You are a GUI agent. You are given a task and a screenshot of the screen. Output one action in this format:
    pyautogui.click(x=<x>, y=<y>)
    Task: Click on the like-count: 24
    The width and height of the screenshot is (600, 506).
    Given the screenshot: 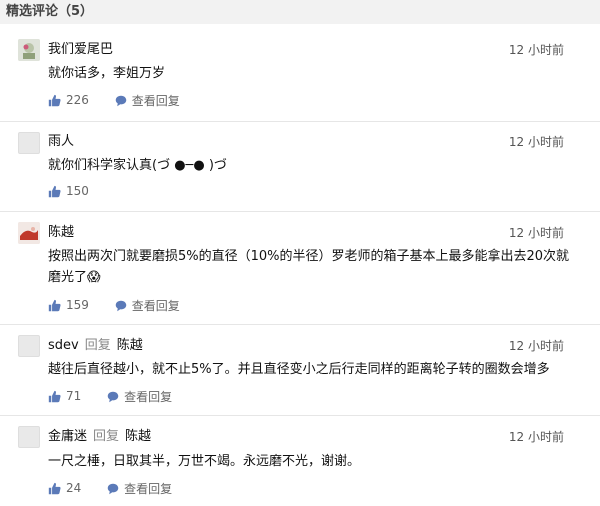 What is the action you would take?
    pyautogui.click(x=74, y=488)
    